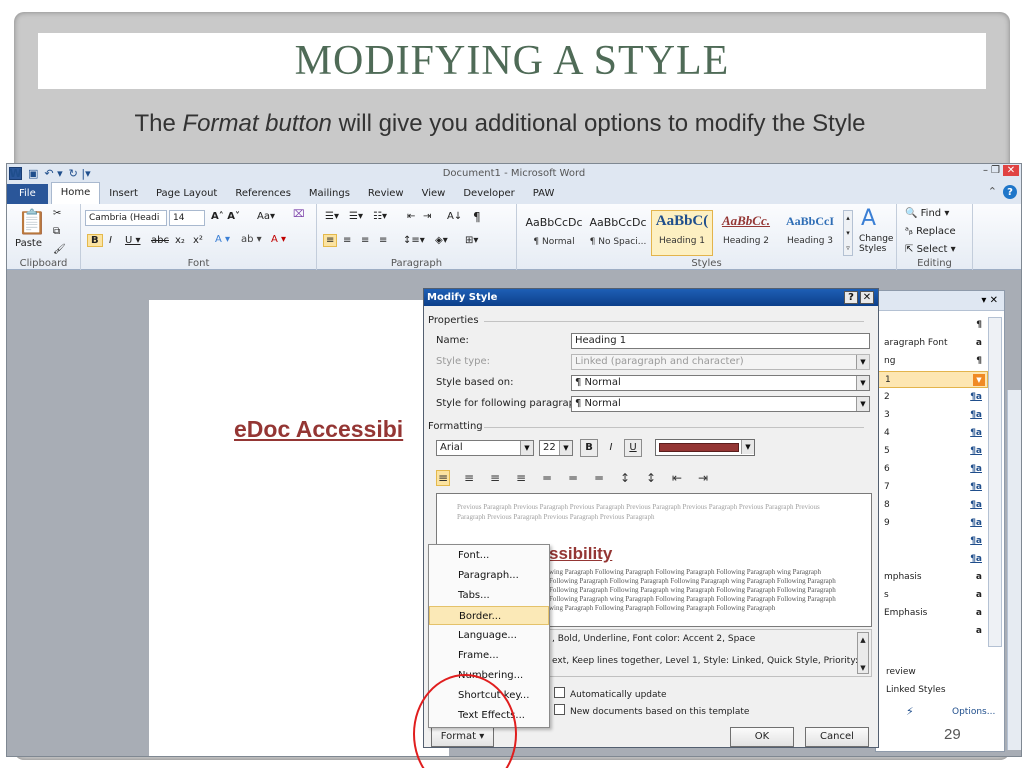  I want to click on ribbon-minimize-icon: ⌃, so click(992, 192).